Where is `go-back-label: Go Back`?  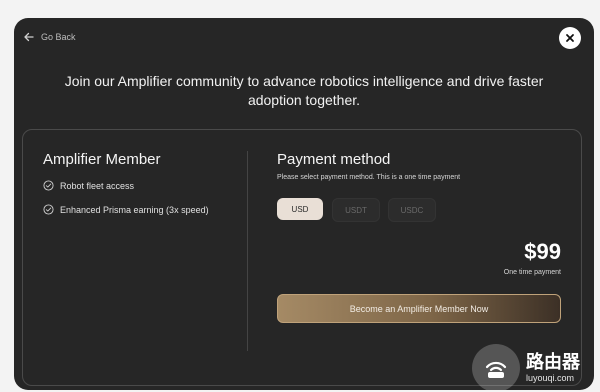 go-back-label: Go Back is located at coordinates (58, 37).